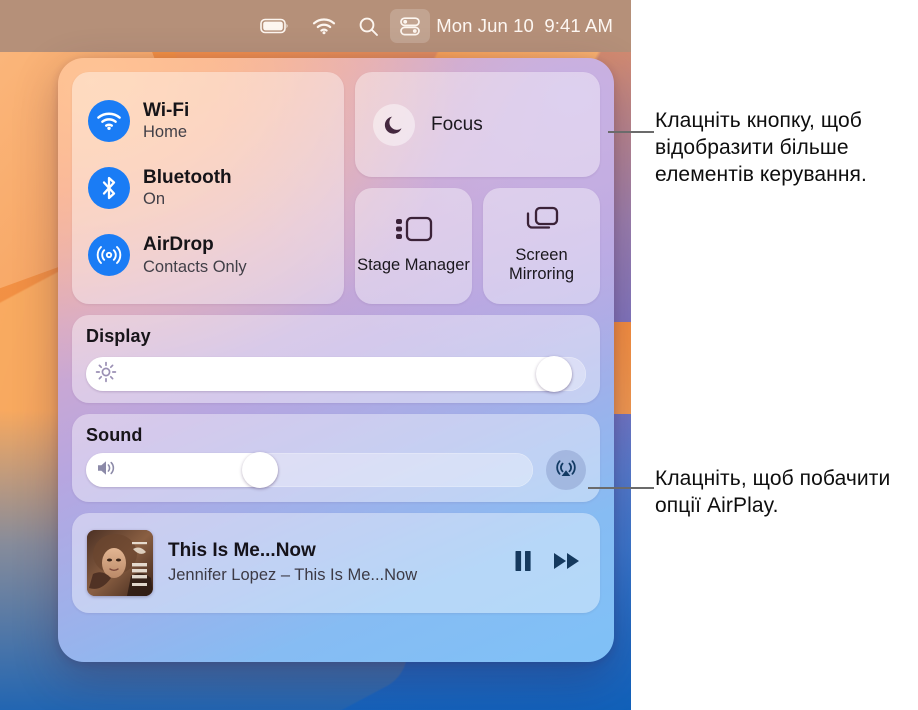 The image size is (918, 710). Describe the element at coordinates (242, 551) in the screenshot. I see `now-playing-title: This Is Me...Now` at that location.